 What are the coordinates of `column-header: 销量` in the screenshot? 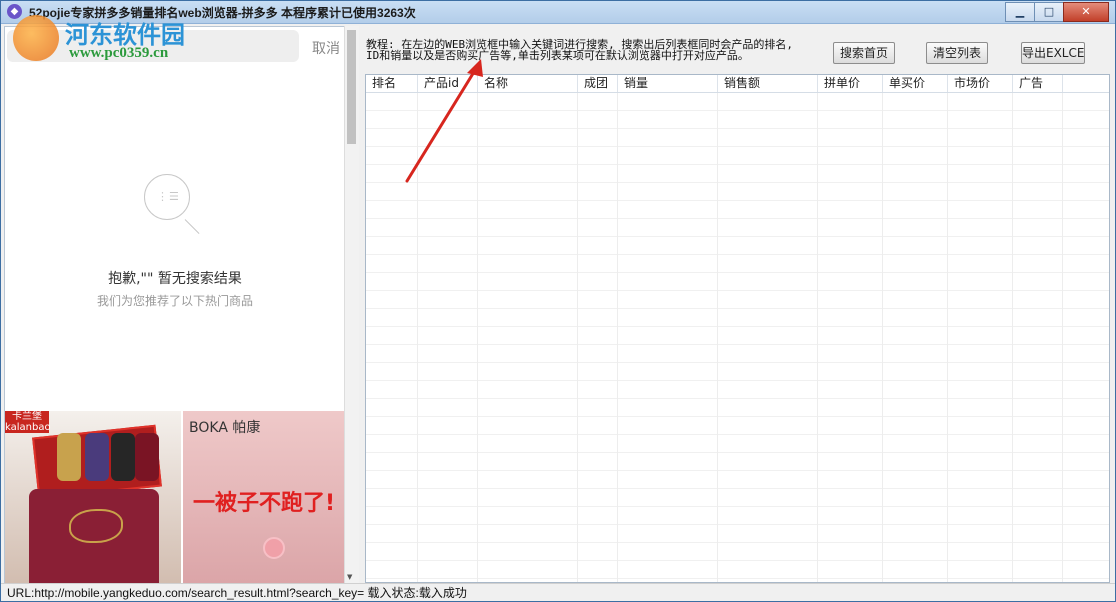 It's located at (668, 83).